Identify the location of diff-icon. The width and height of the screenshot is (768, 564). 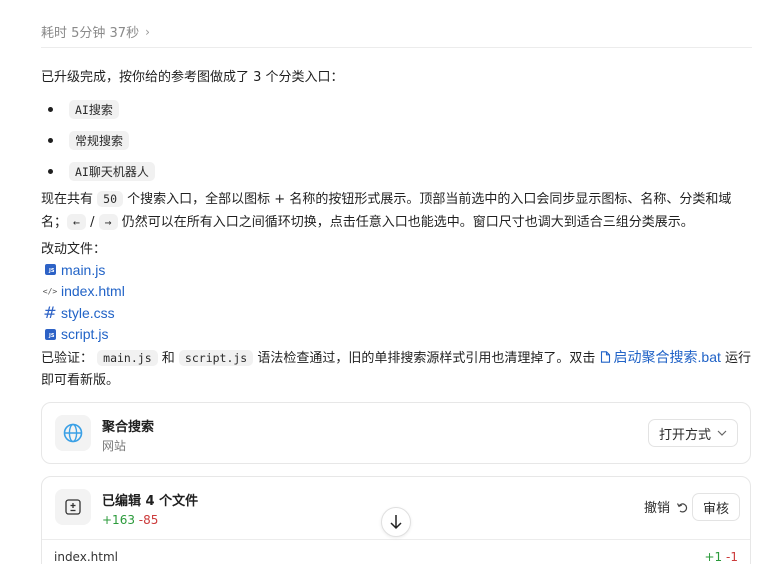
(73, 507).